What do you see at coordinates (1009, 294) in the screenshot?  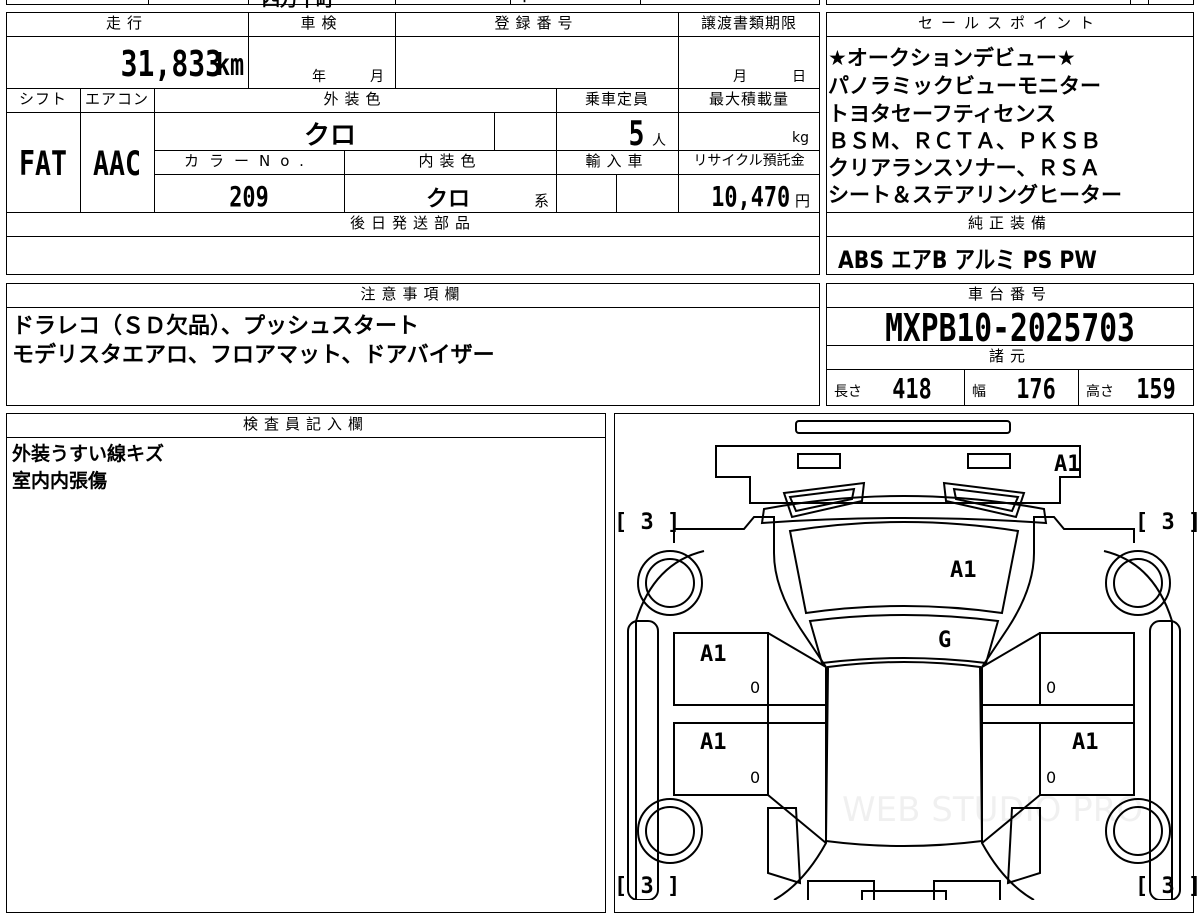 I see `header-chassis-no: 車台番号` at bounding box center [1009, 294].